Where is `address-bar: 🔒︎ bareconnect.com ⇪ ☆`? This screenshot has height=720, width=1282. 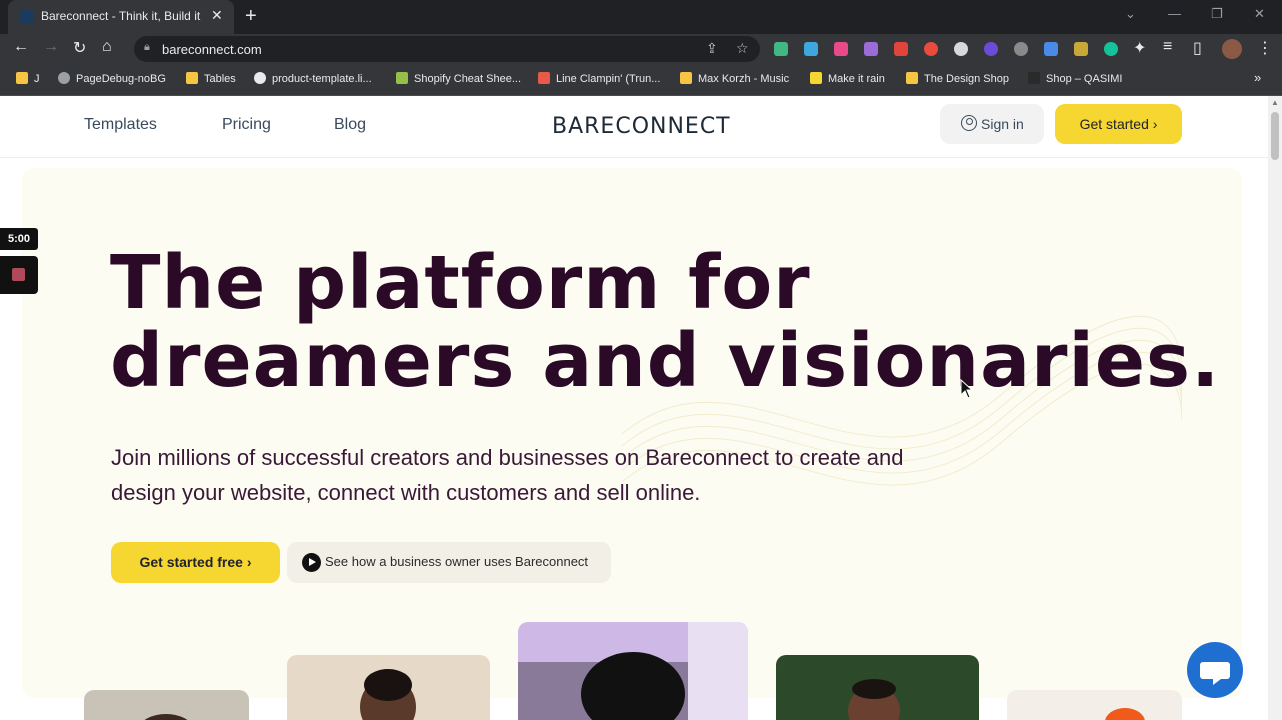
address-bar: 🔒︎ bareconnect.com ⇪ ☆ is located at coordinates (447, 49).